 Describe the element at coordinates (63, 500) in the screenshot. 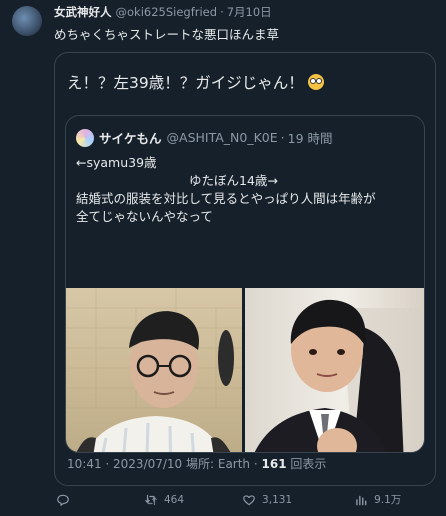

I see `reply-icon` at that location.